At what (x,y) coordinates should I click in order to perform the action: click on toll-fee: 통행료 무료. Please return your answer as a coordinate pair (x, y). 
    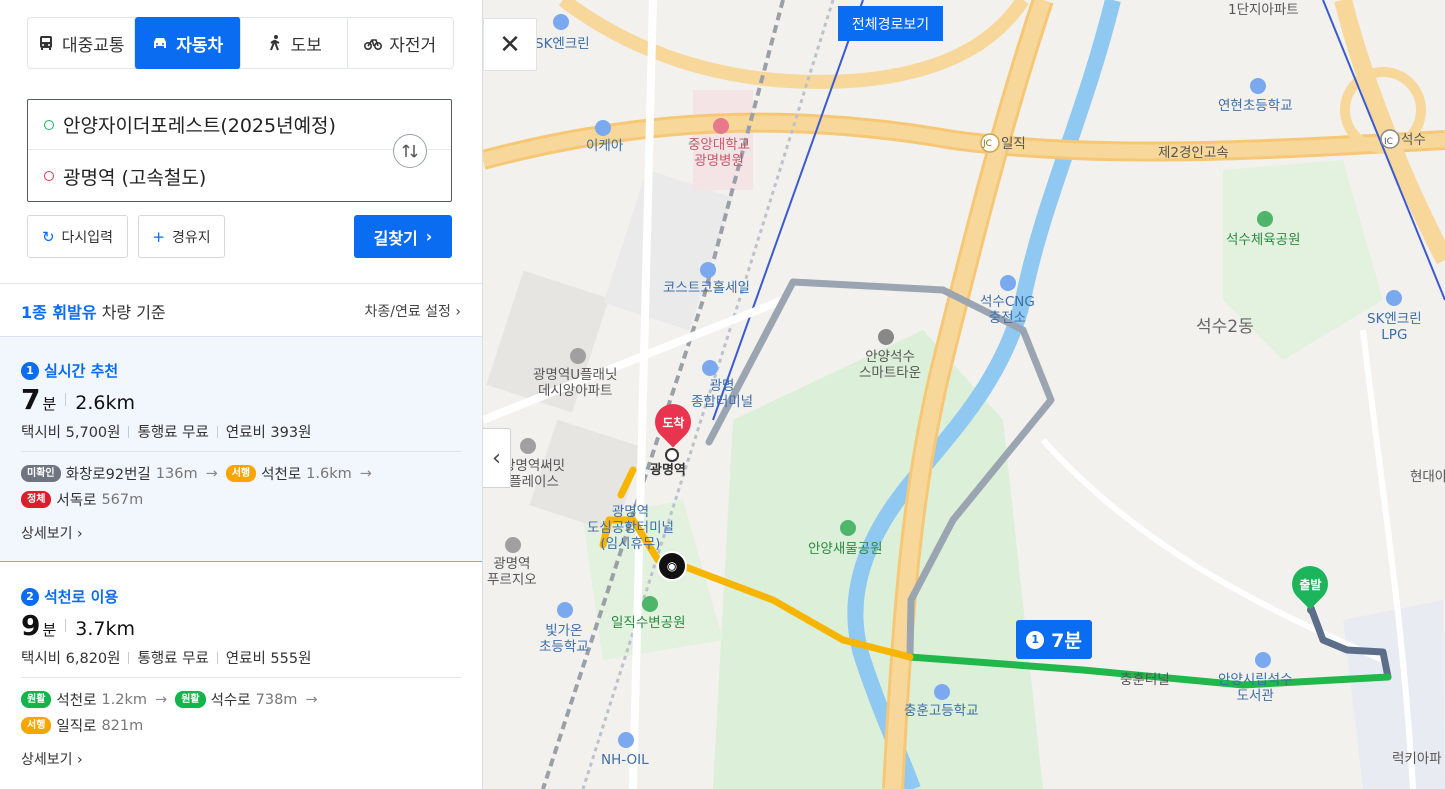
    Looking at the image, I should click on (173, 433).